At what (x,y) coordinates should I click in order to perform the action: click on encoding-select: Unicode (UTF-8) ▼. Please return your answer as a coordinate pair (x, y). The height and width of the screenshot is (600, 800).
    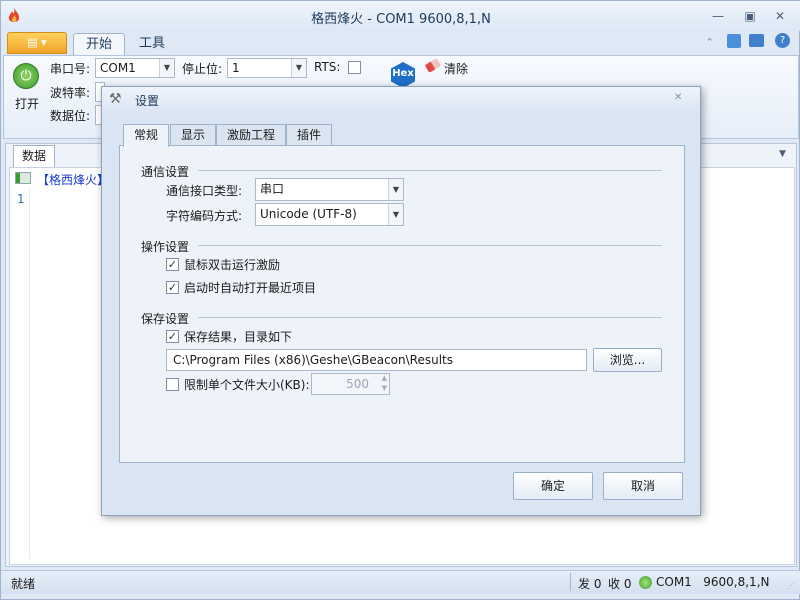
    Looking at the image, I should click on (329, 214).